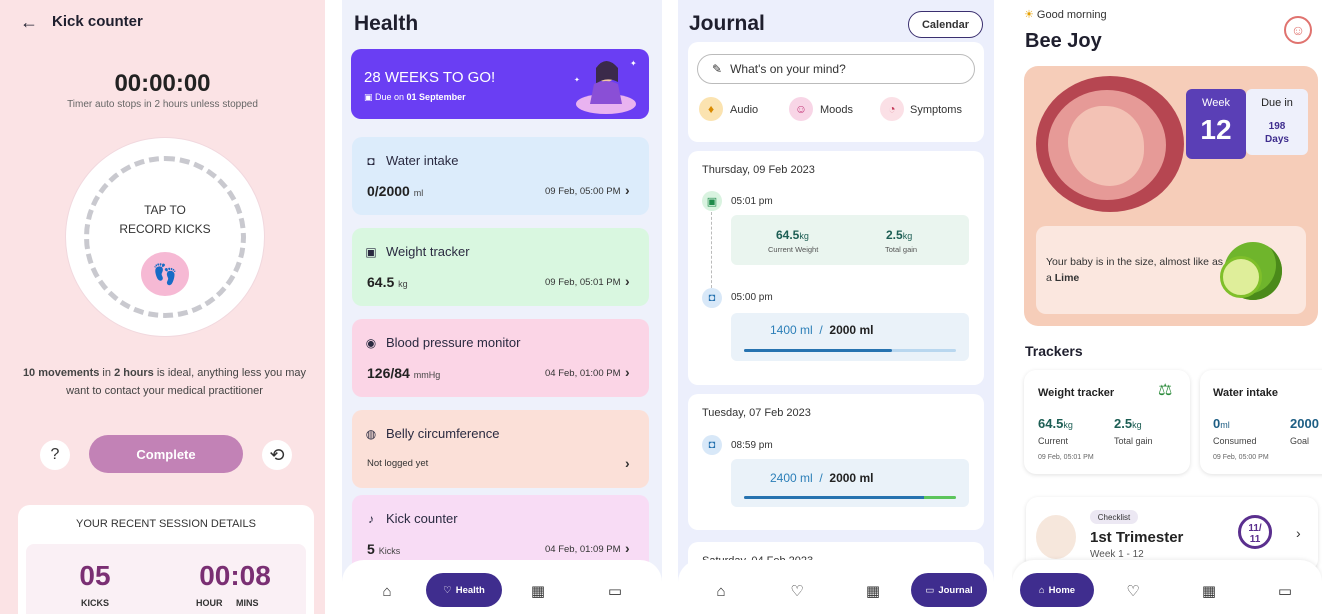 Image resolution: width=1322 pixels, height=614 pixels. Describe the element at coordinates (418, 193) in the screenshot. I see `tracker-unit: ml` at that location.